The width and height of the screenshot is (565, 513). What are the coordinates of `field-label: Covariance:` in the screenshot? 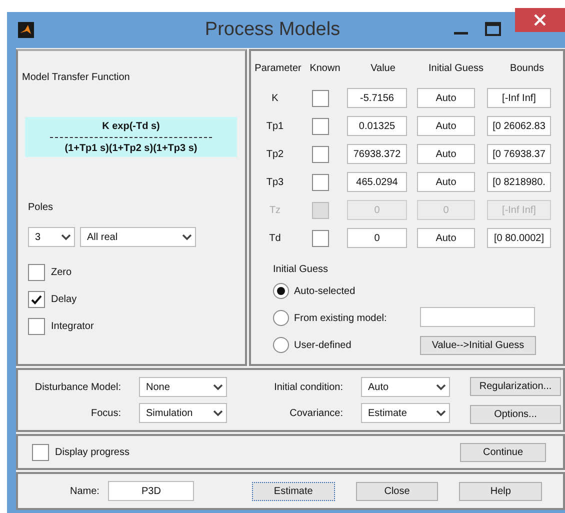 It's located at (315, 413).